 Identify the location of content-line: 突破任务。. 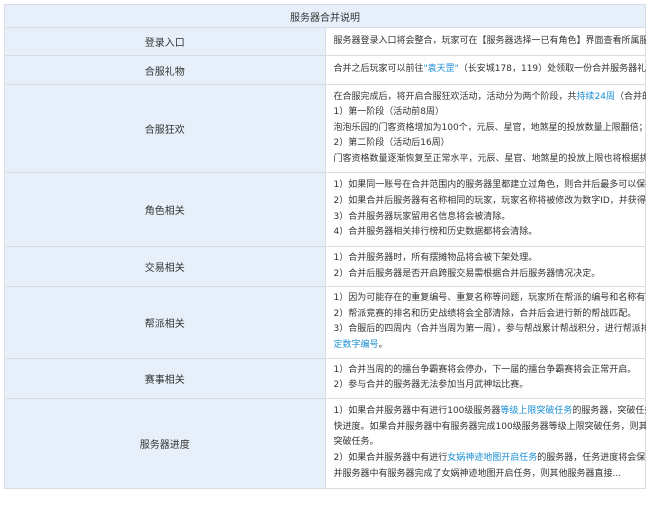
(486, 443).